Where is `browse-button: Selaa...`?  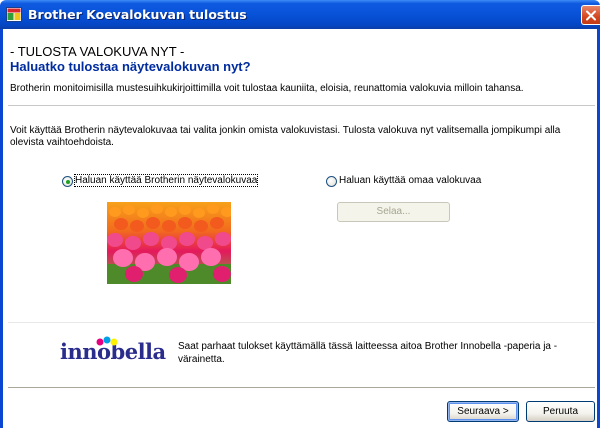
browse-button: Selaa... is located at coordinates (393, 212).